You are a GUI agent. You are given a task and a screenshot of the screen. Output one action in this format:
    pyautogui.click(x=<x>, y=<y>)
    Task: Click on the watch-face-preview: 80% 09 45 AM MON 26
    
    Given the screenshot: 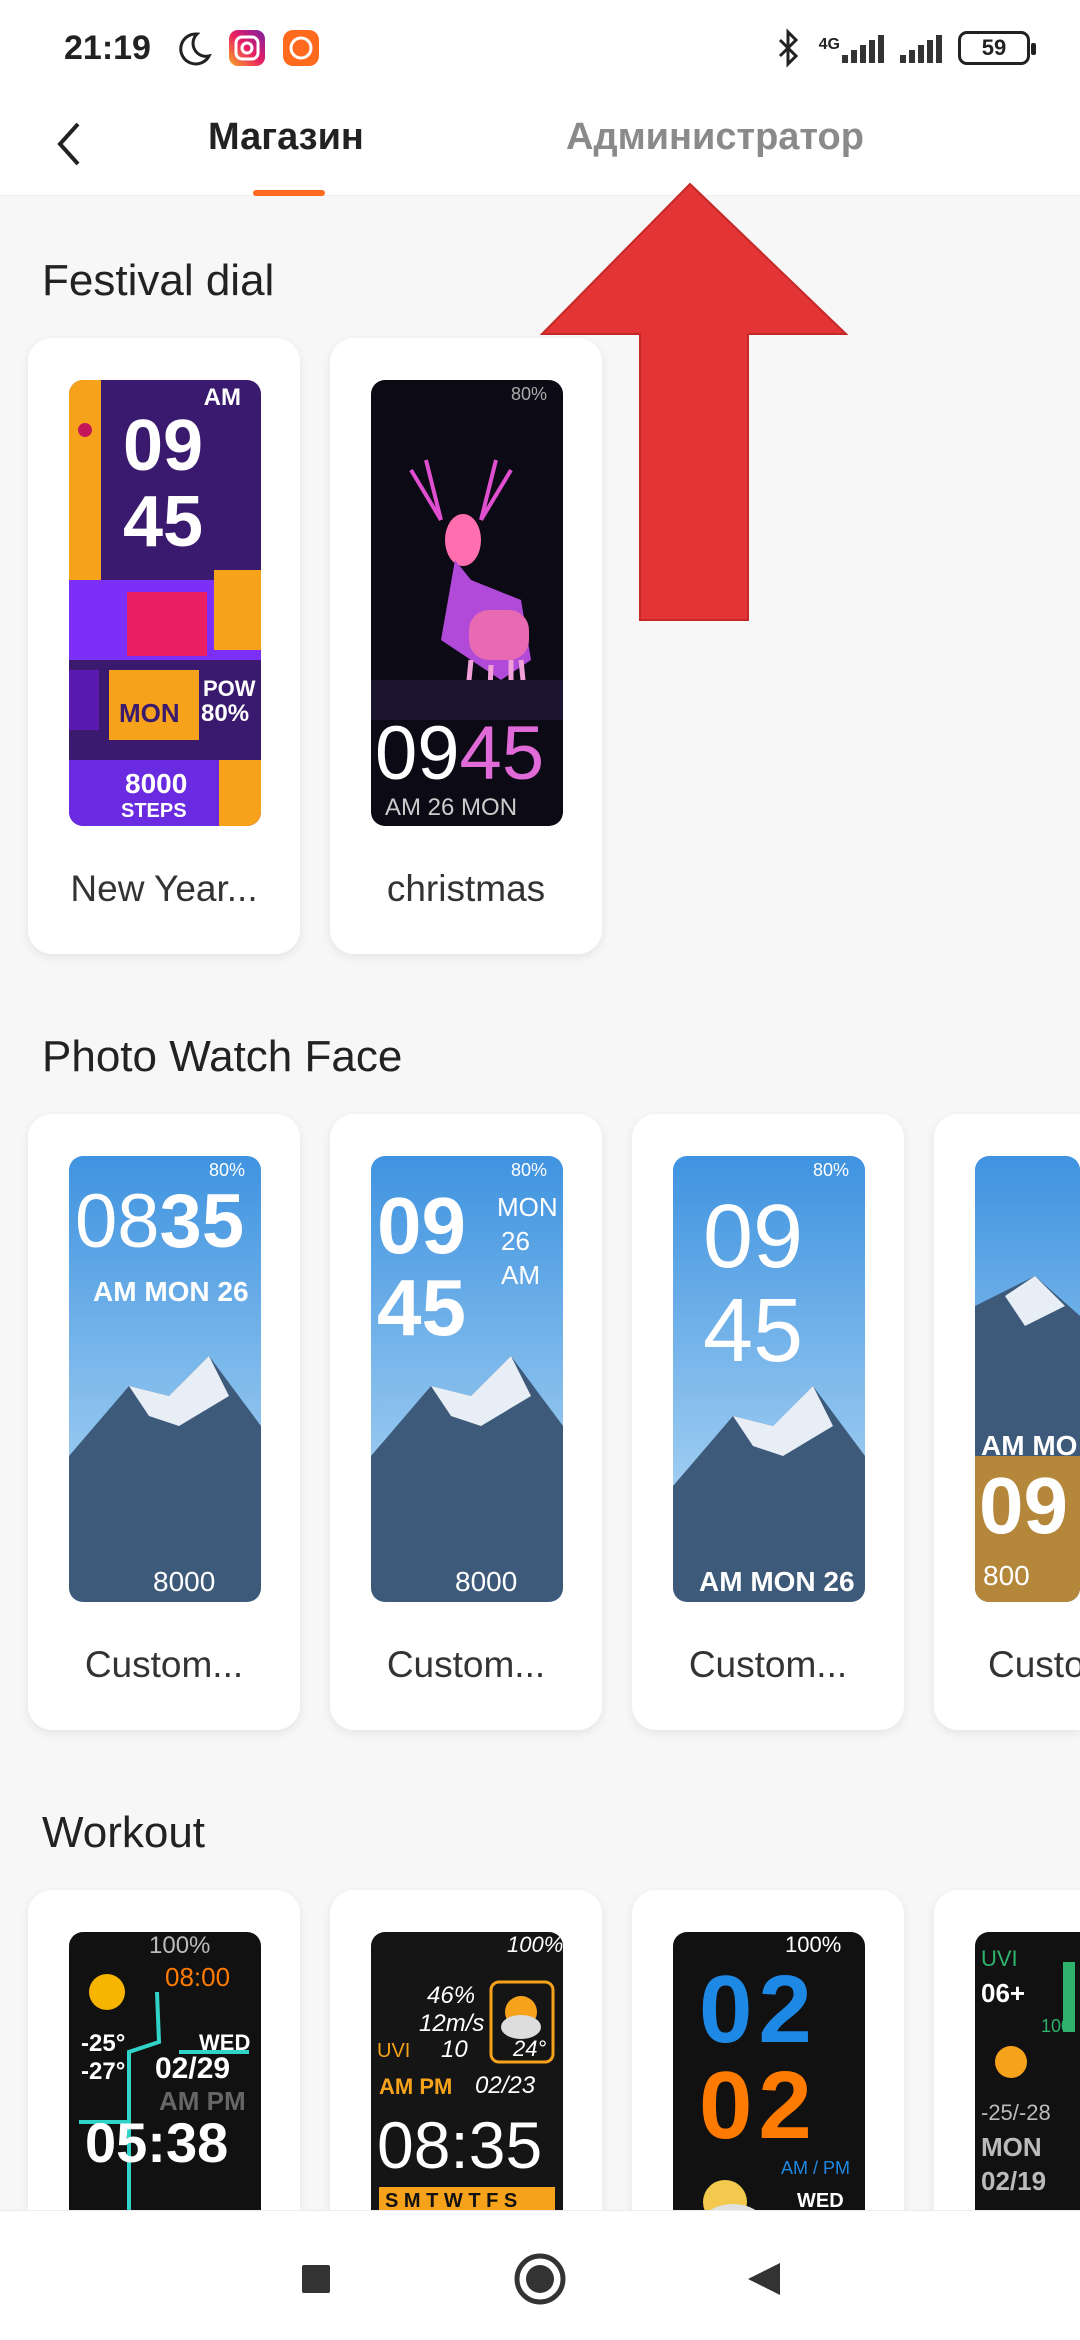 What is the action you would take?
    pyautogui.click(x=769, y=1379)
    